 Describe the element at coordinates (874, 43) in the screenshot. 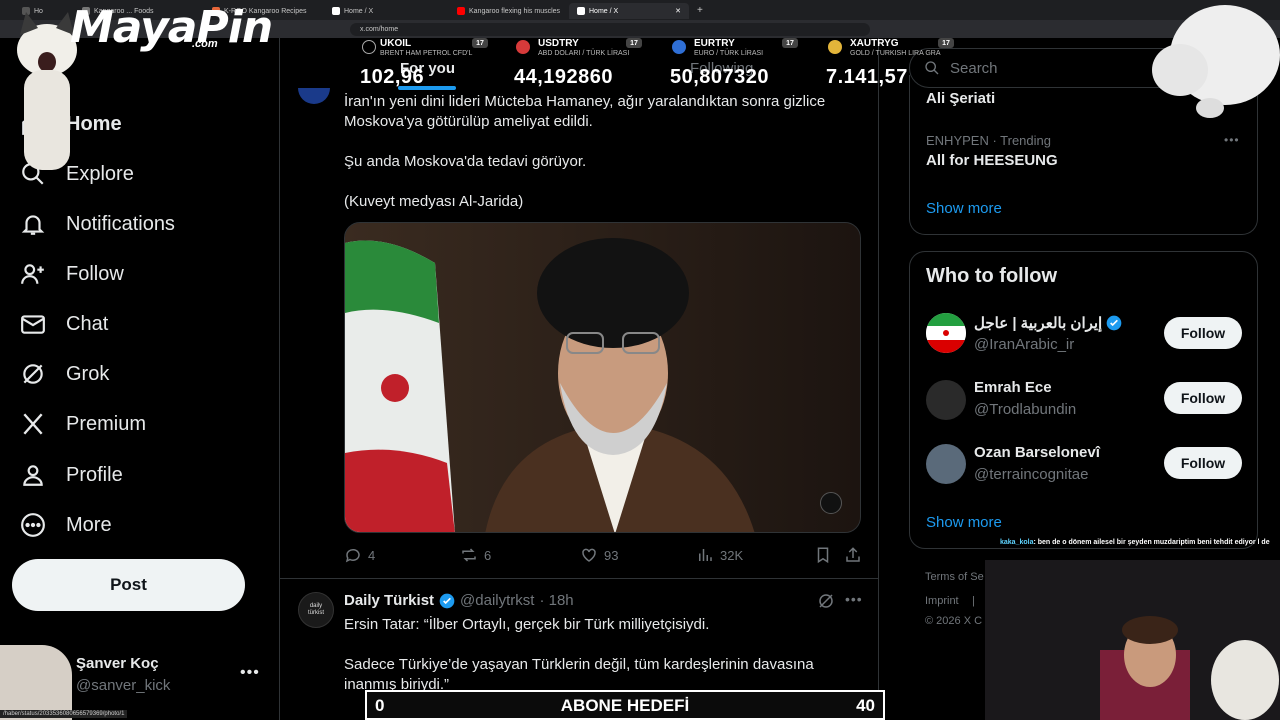

I see `ticker-symbol: XAUTRYG` at that location.